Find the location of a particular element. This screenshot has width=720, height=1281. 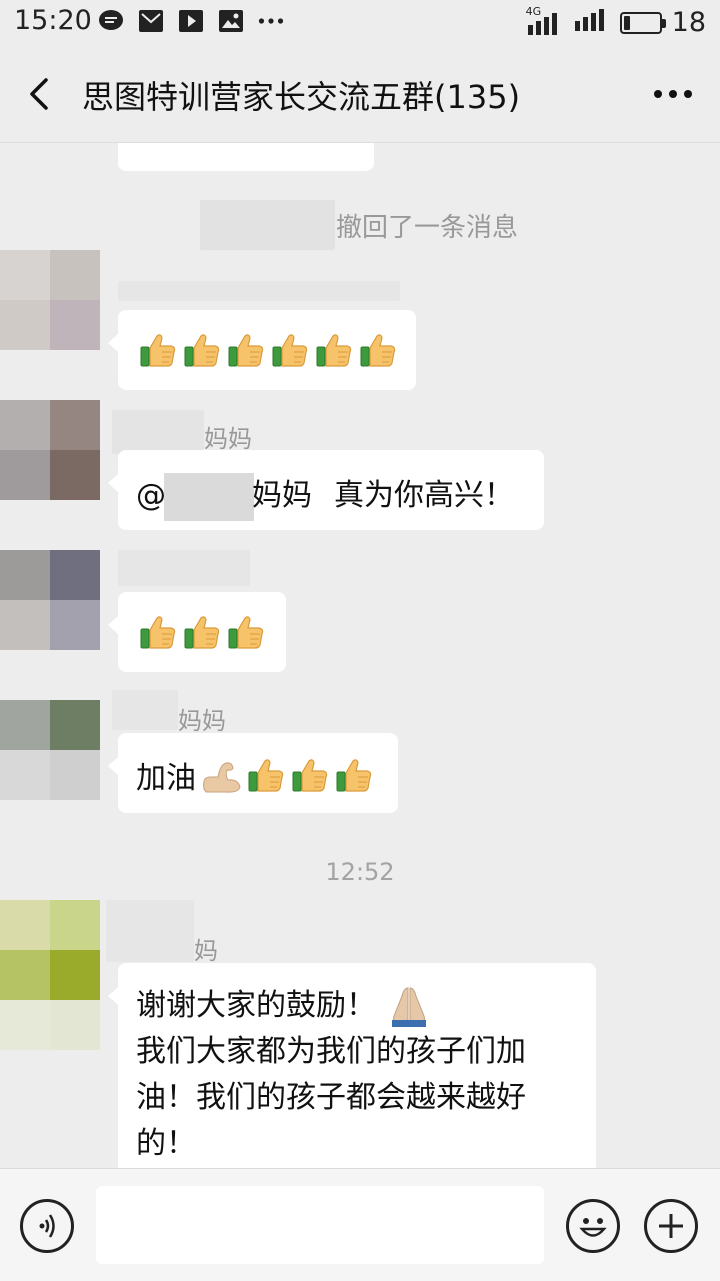

chevron-left-icon is located at coordinates (39, 94).